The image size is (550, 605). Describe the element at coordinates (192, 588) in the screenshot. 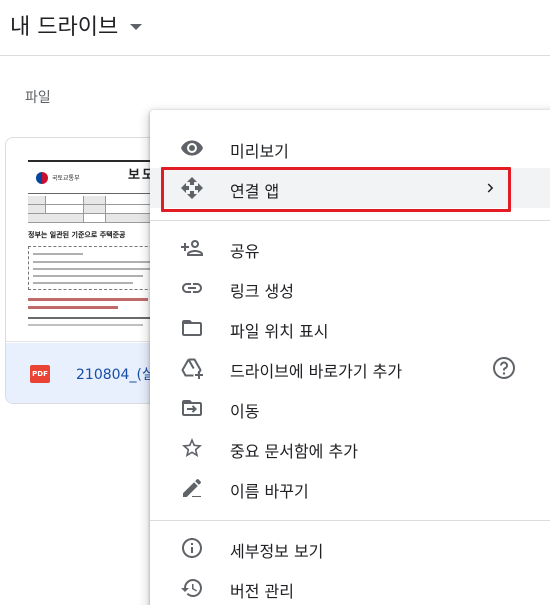

I see `history-icon` at that location.